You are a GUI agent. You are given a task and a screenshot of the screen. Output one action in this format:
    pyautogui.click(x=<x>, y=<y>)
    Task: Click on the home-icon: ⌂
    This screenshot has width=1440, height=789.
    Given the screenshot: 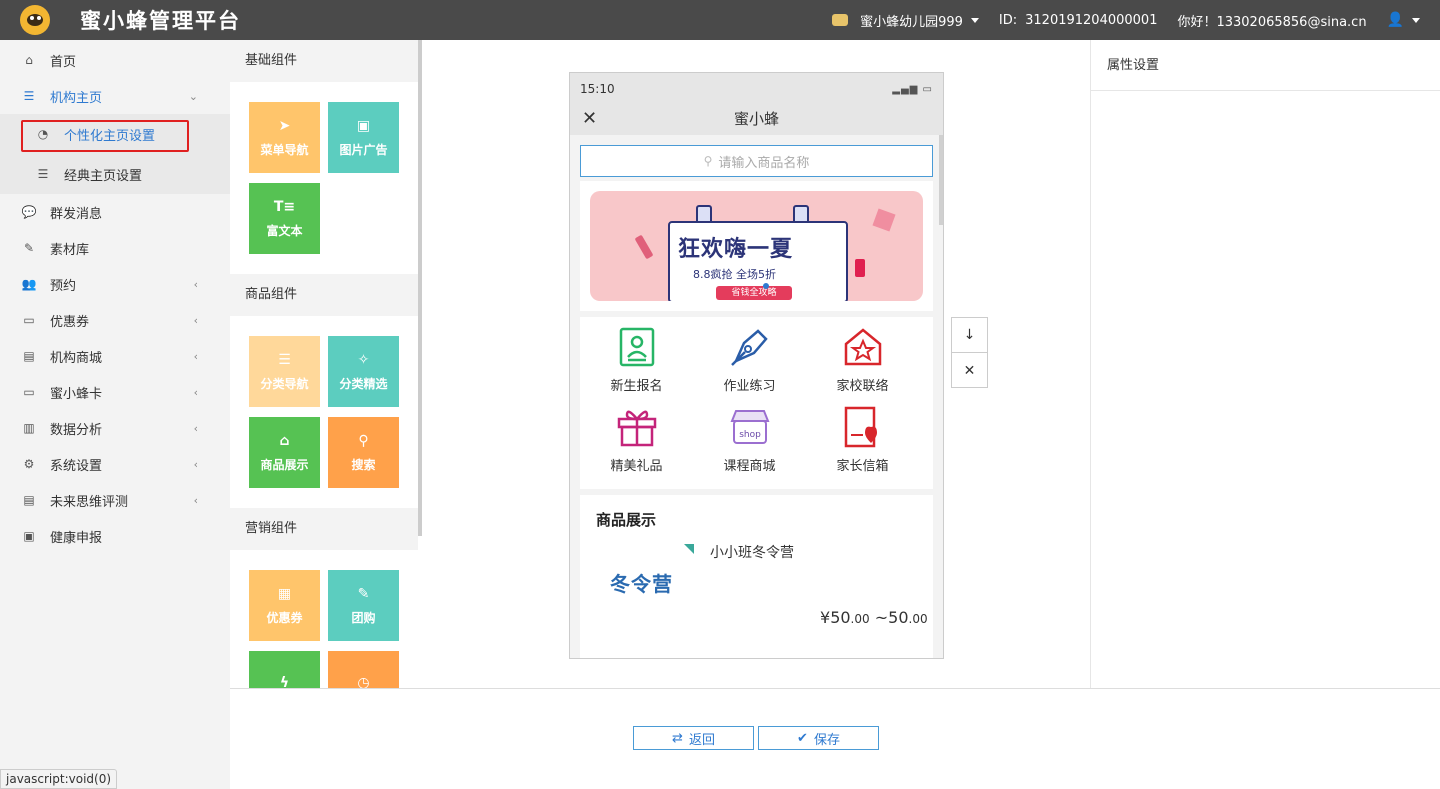 What is the action you would take?
    pyautogui.click(x=29, y=60)
    